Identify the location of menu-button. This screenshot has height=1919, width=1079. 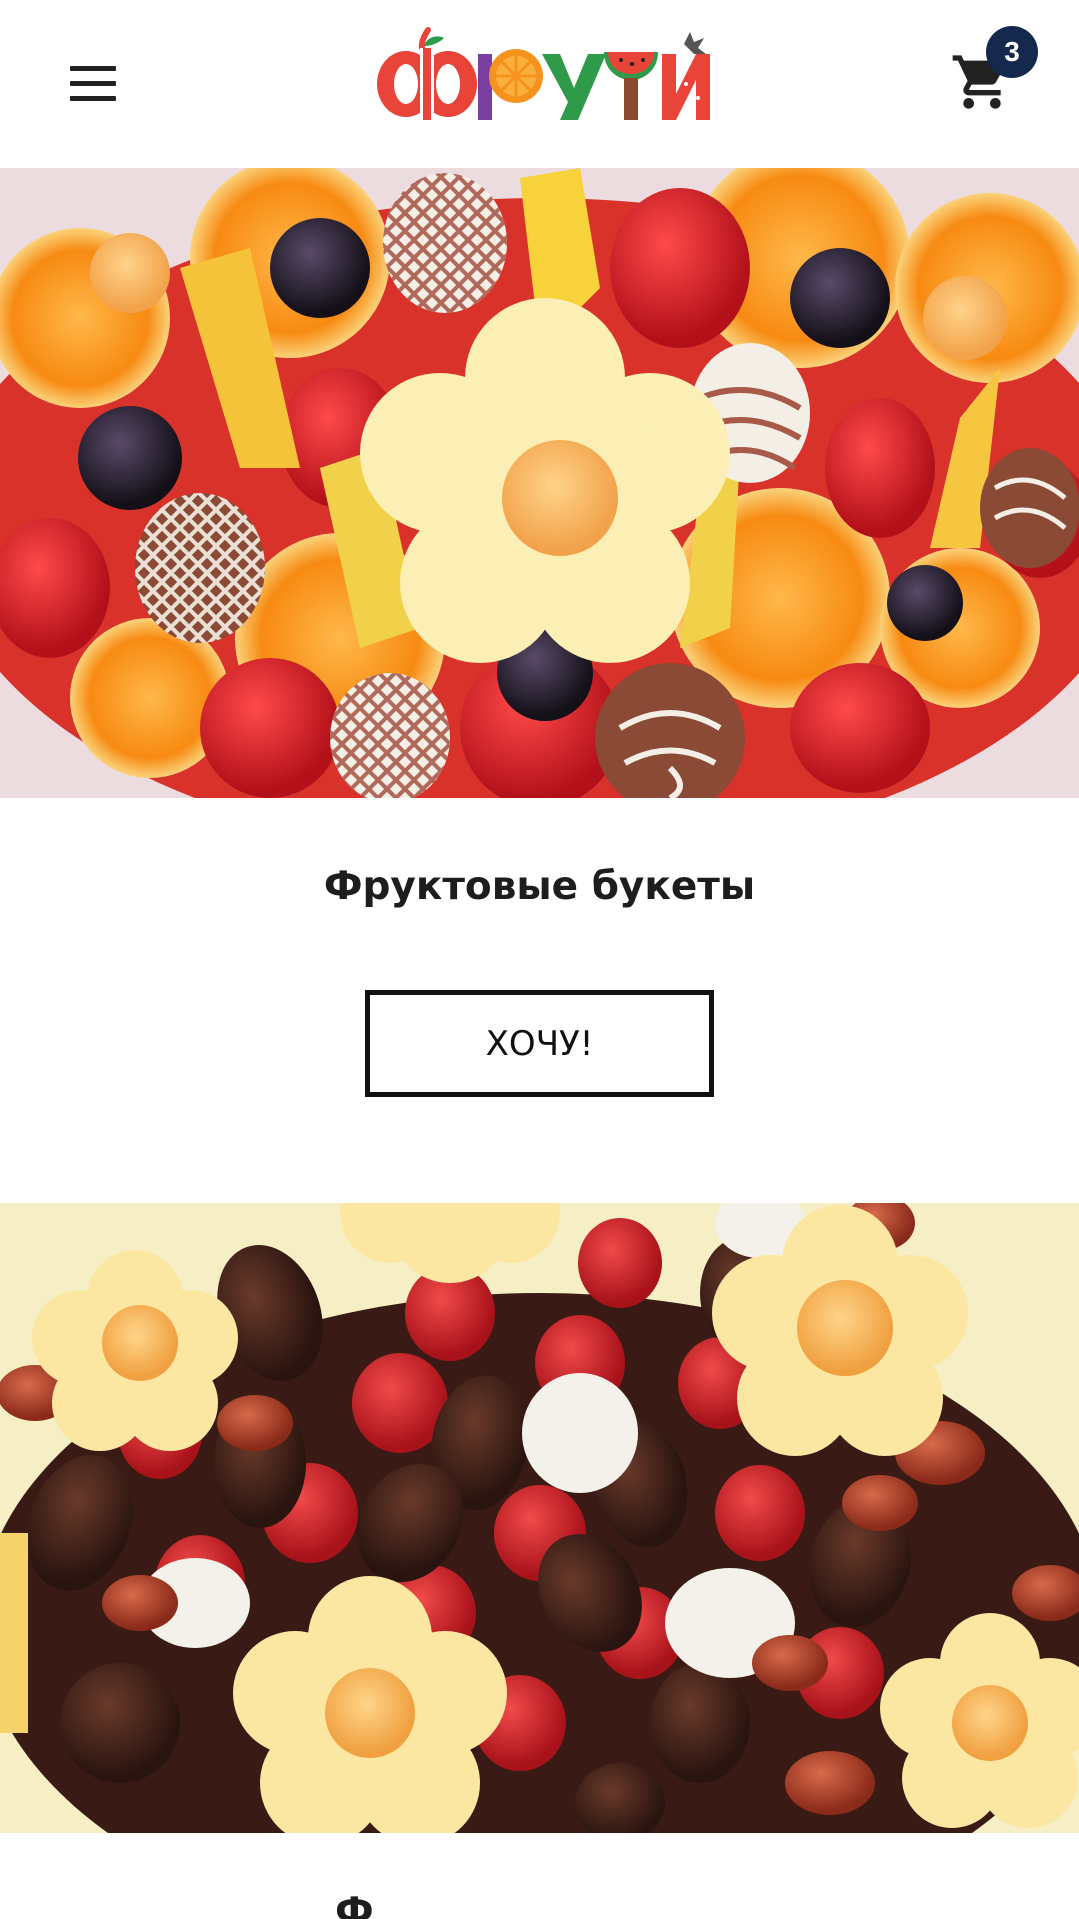
(94, 85).